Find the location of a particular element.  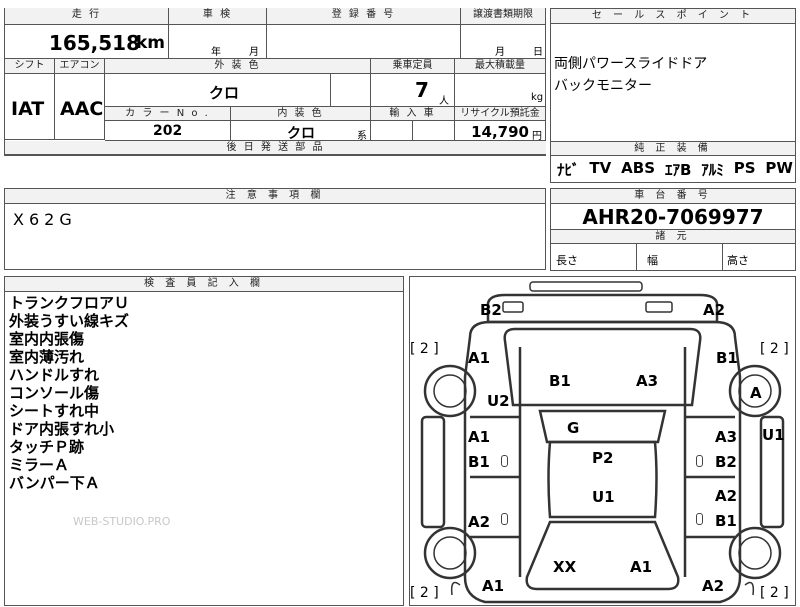

genuine-equipment-list: ﾅﾋﾞ TV ABS ｴｱB ｱﾙﾐ PS PW is located at coordinates (675, 169).